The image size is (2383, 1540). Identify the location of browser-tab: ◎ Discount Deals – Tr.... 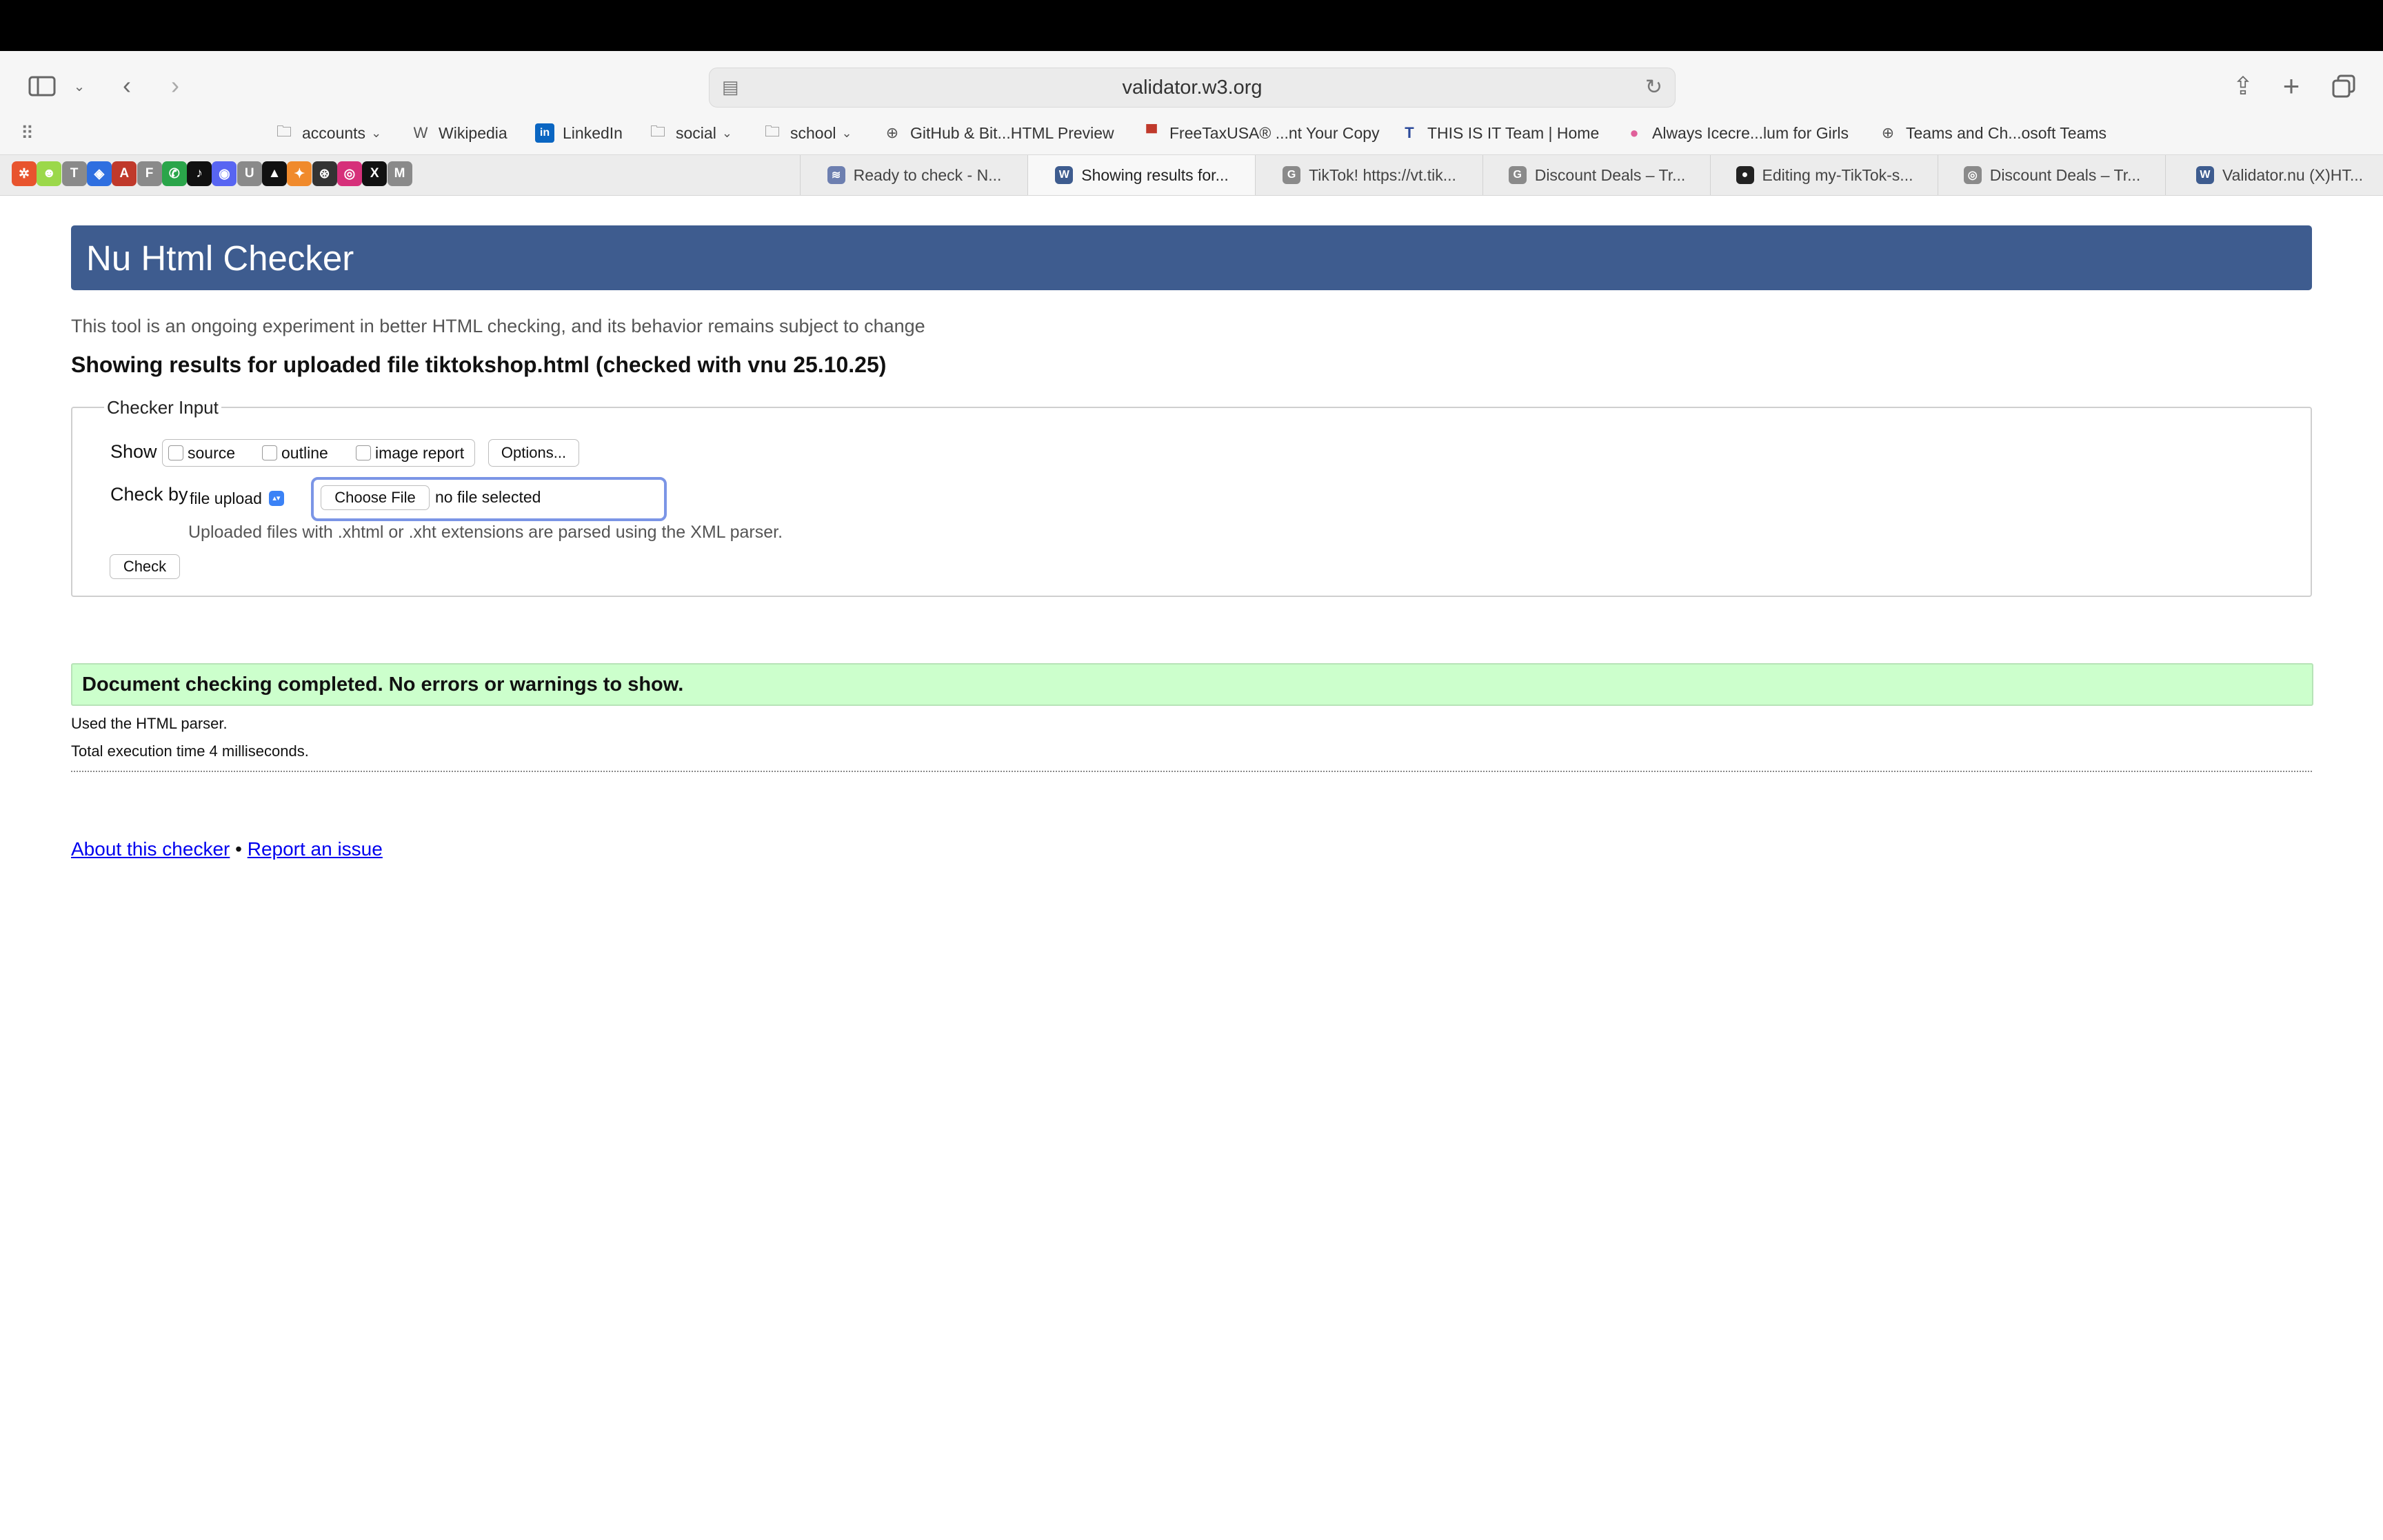
(2052, 175).